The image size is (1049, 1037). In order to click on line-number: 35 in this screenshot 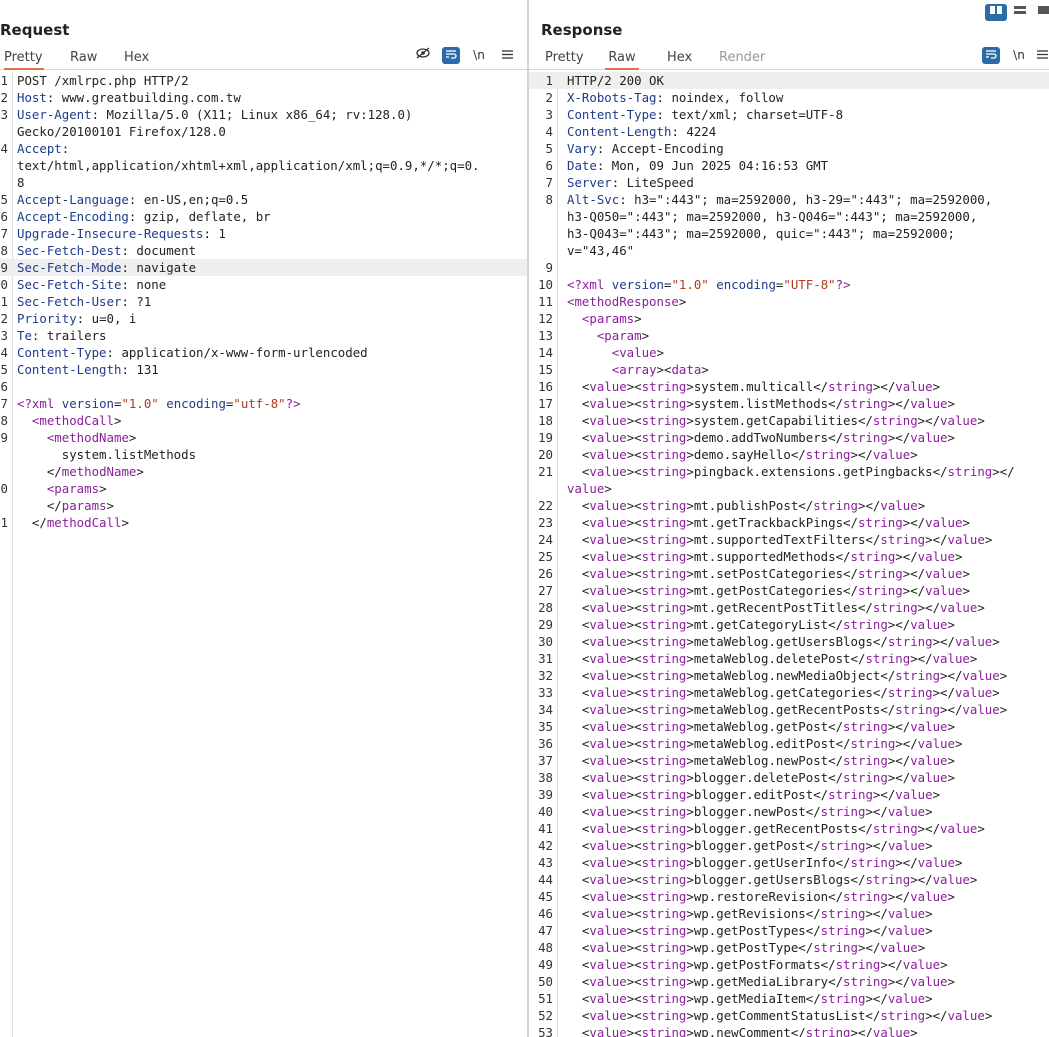, I will do `click(545, 726)`.